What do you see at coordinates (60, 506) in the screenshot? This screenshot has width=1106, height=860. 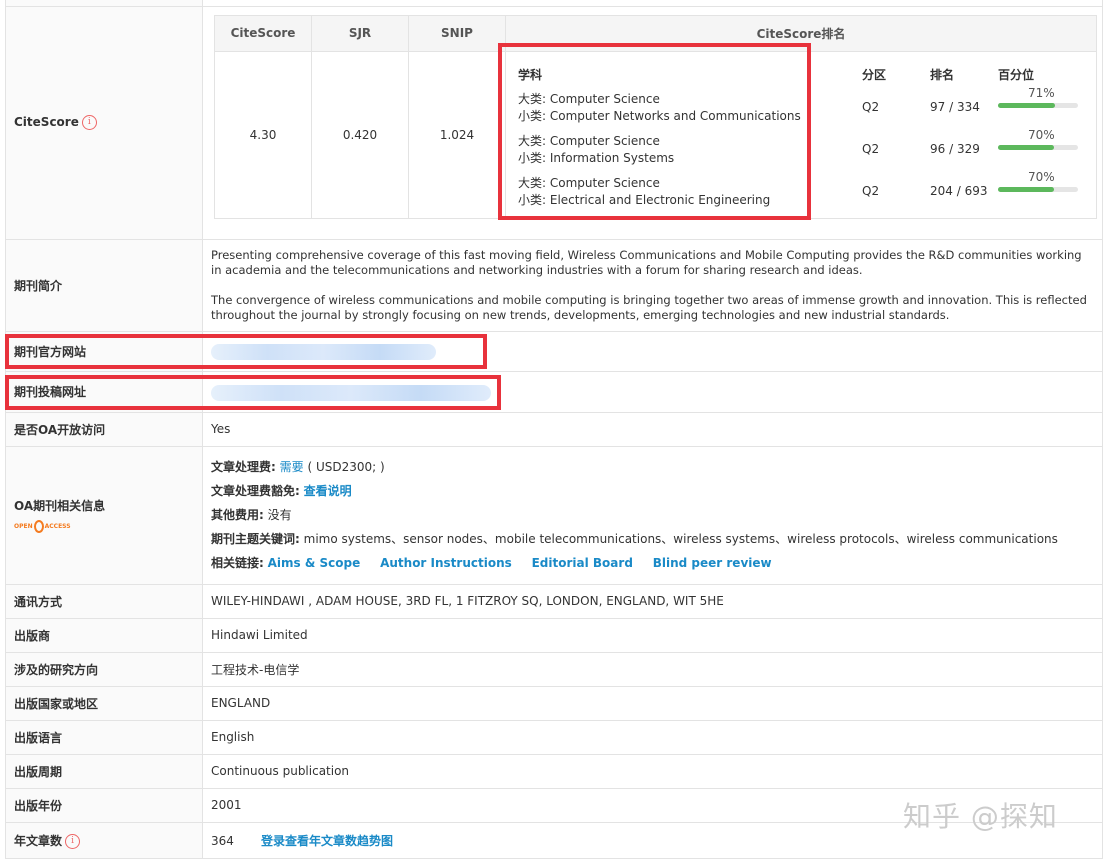 I see `oa-info-label: OA期刊相关信息` at bounding box center [60, 506].